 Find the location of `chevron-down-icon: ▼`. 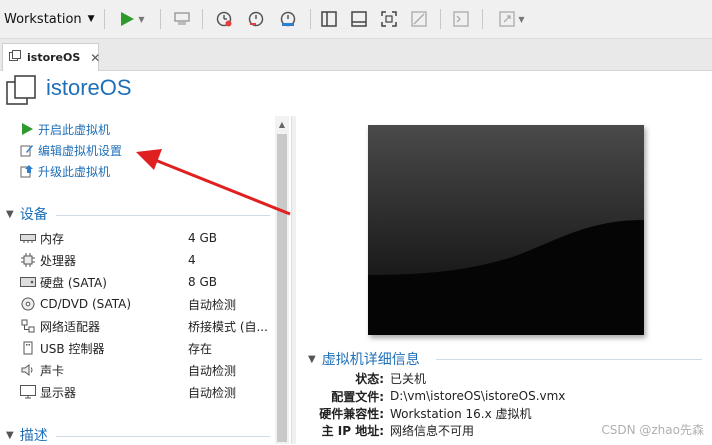

chevron-down-icon: ▼ is located at coordinates (521, 19).